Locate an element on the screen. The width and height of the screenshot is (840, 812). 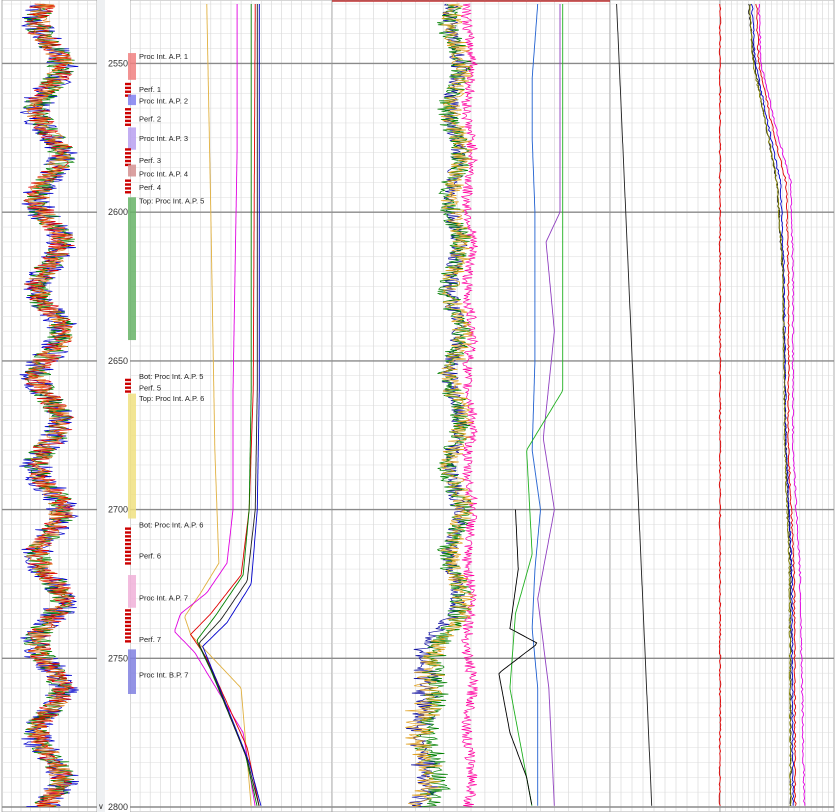
interval-label: Proc Int. A.P. 7 is located at coordinates (163, 597).